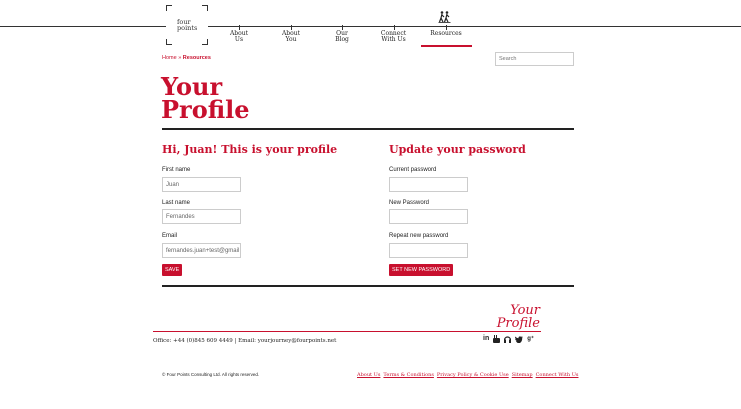  Describe the element at coordinates (368, 129) in the screenshot. I see `divider-top` at that location.